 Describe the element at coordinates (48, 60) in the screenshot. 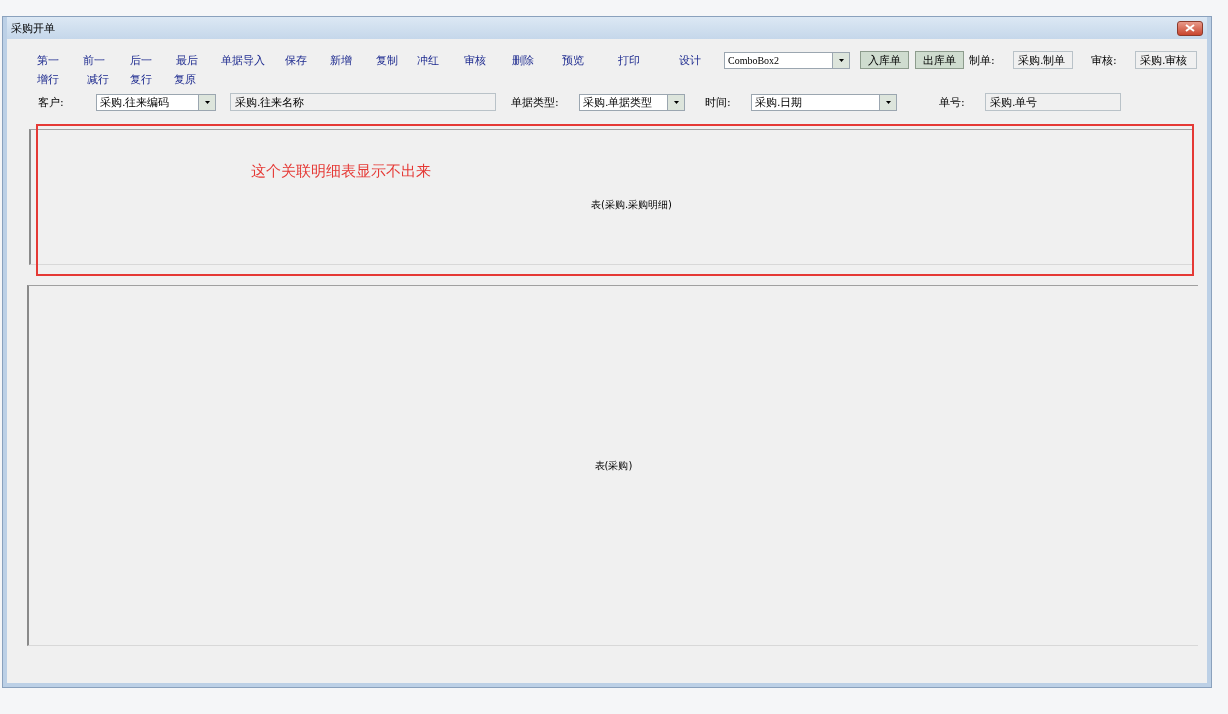

I see `toolbar-button: 第一` at that location.